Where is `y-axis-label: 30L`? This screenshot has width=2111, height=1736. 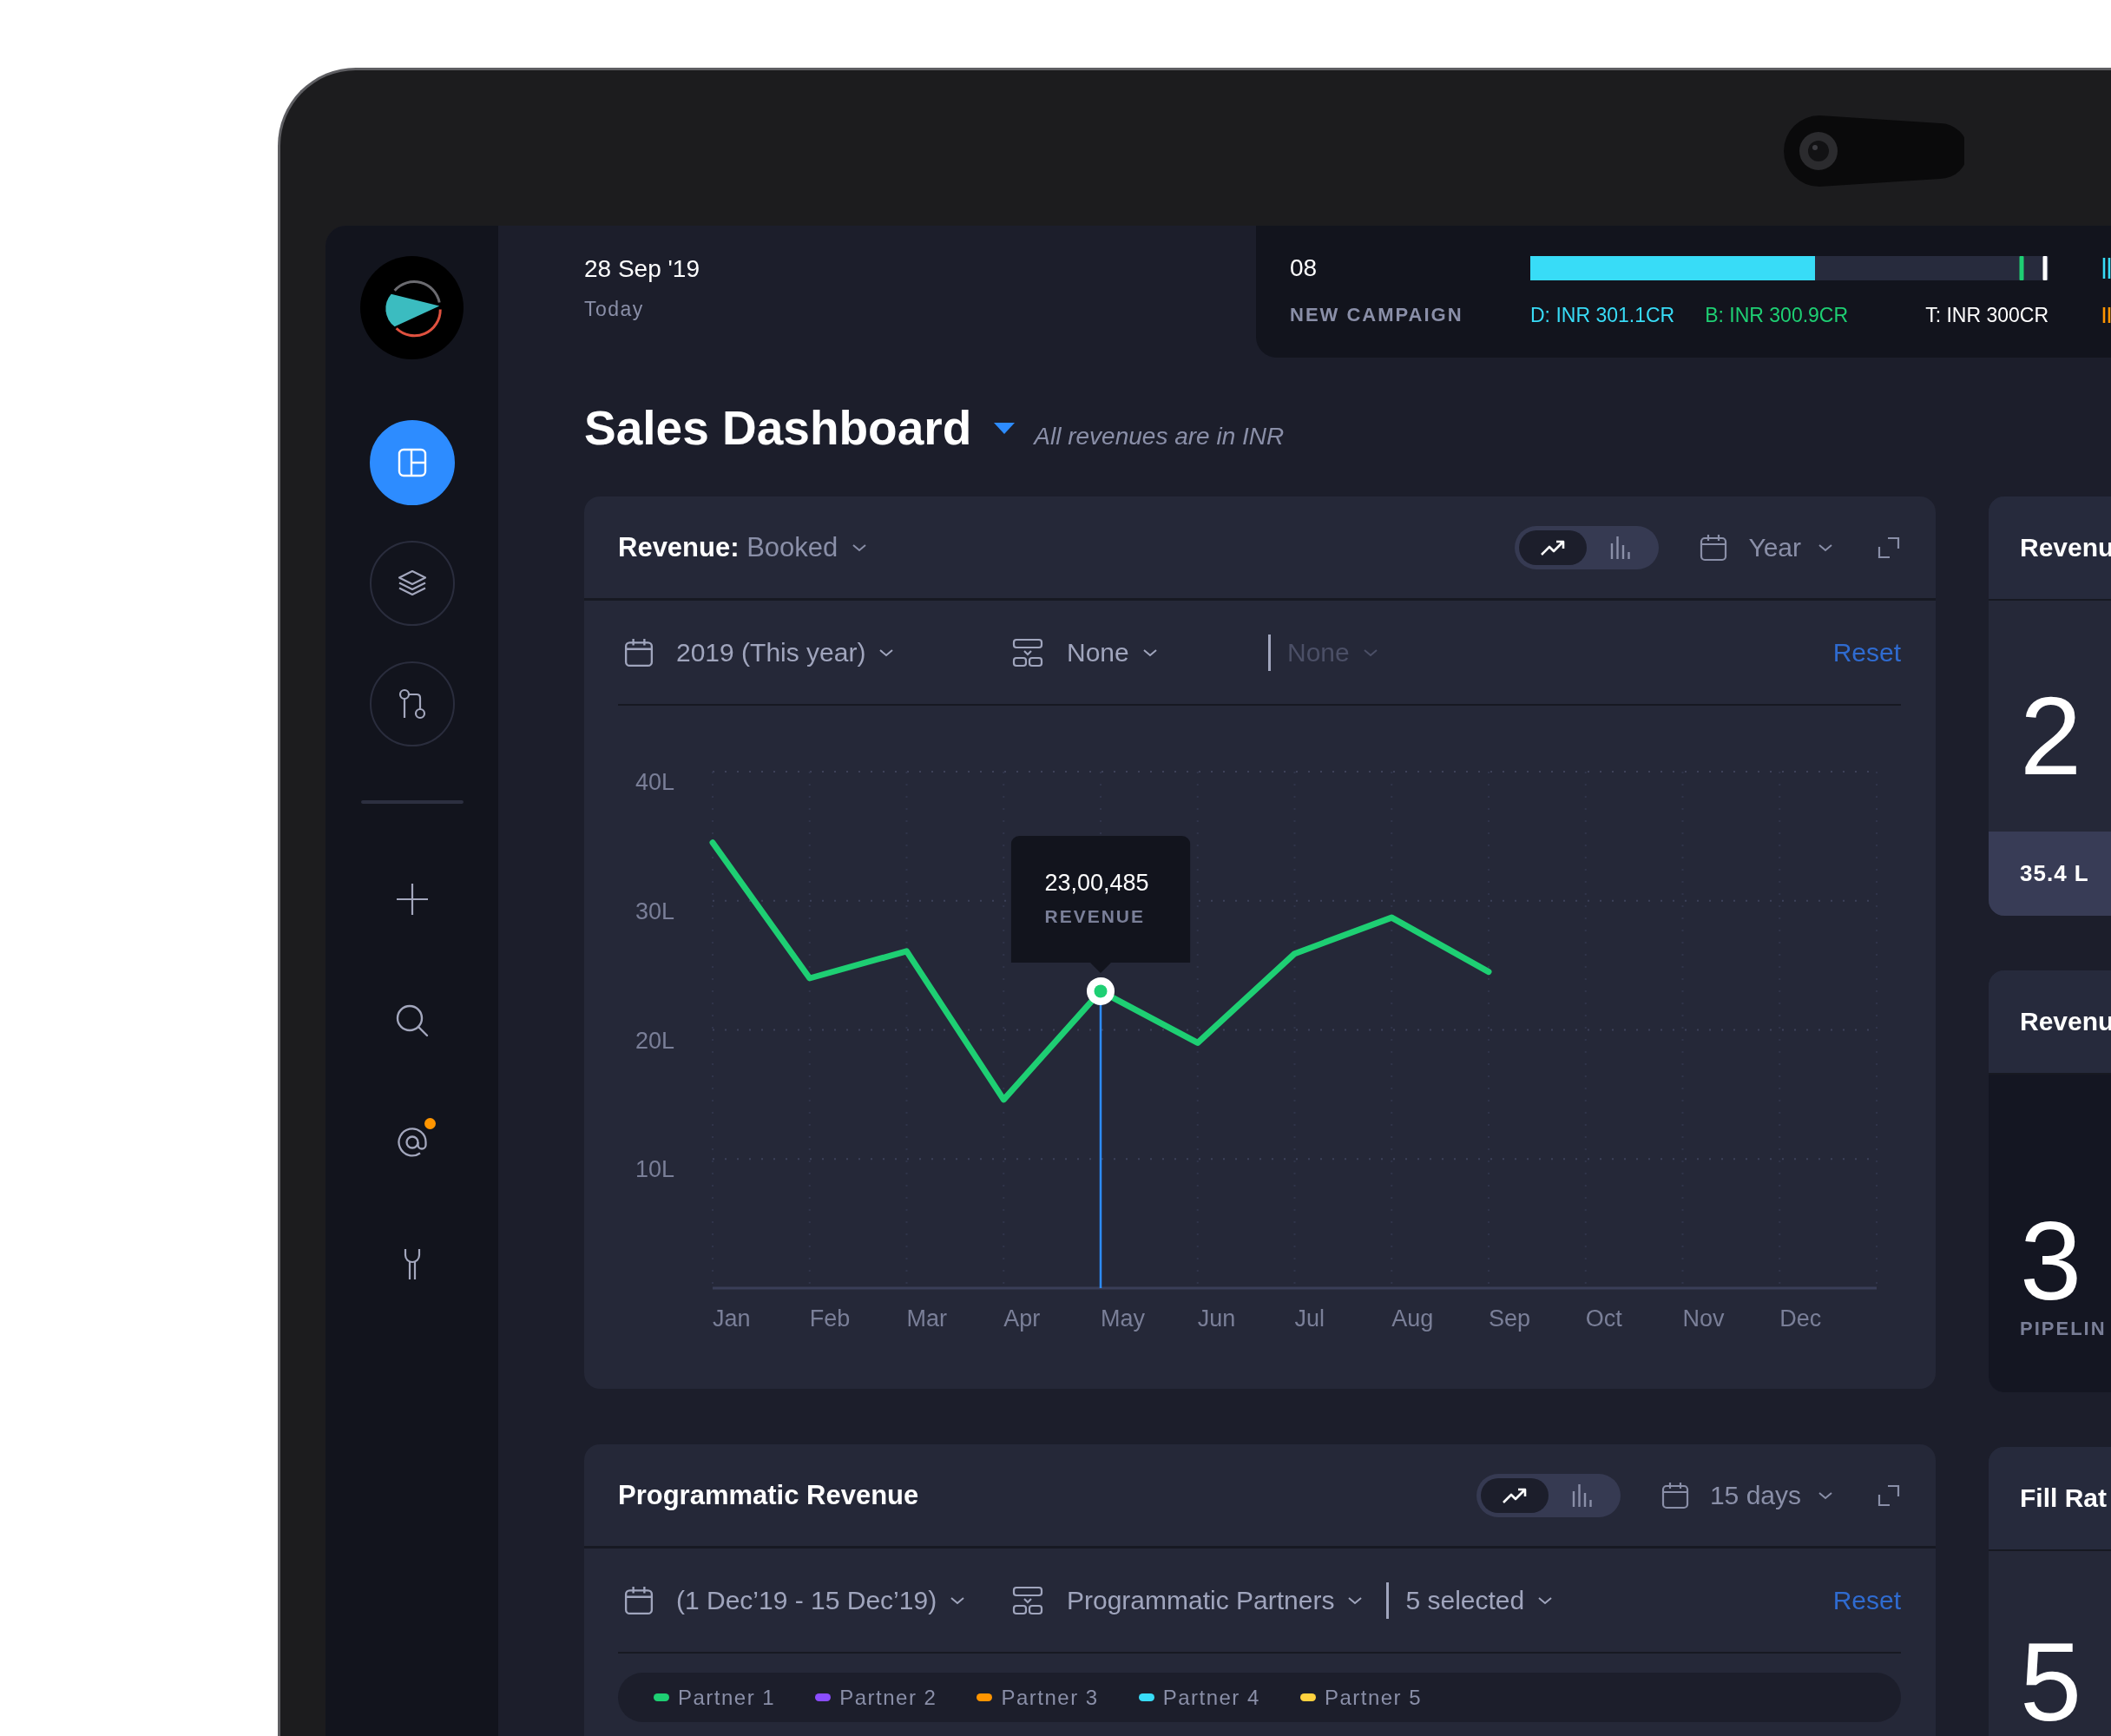
y-axis-label: 30L is located at coordinates (655, 911).